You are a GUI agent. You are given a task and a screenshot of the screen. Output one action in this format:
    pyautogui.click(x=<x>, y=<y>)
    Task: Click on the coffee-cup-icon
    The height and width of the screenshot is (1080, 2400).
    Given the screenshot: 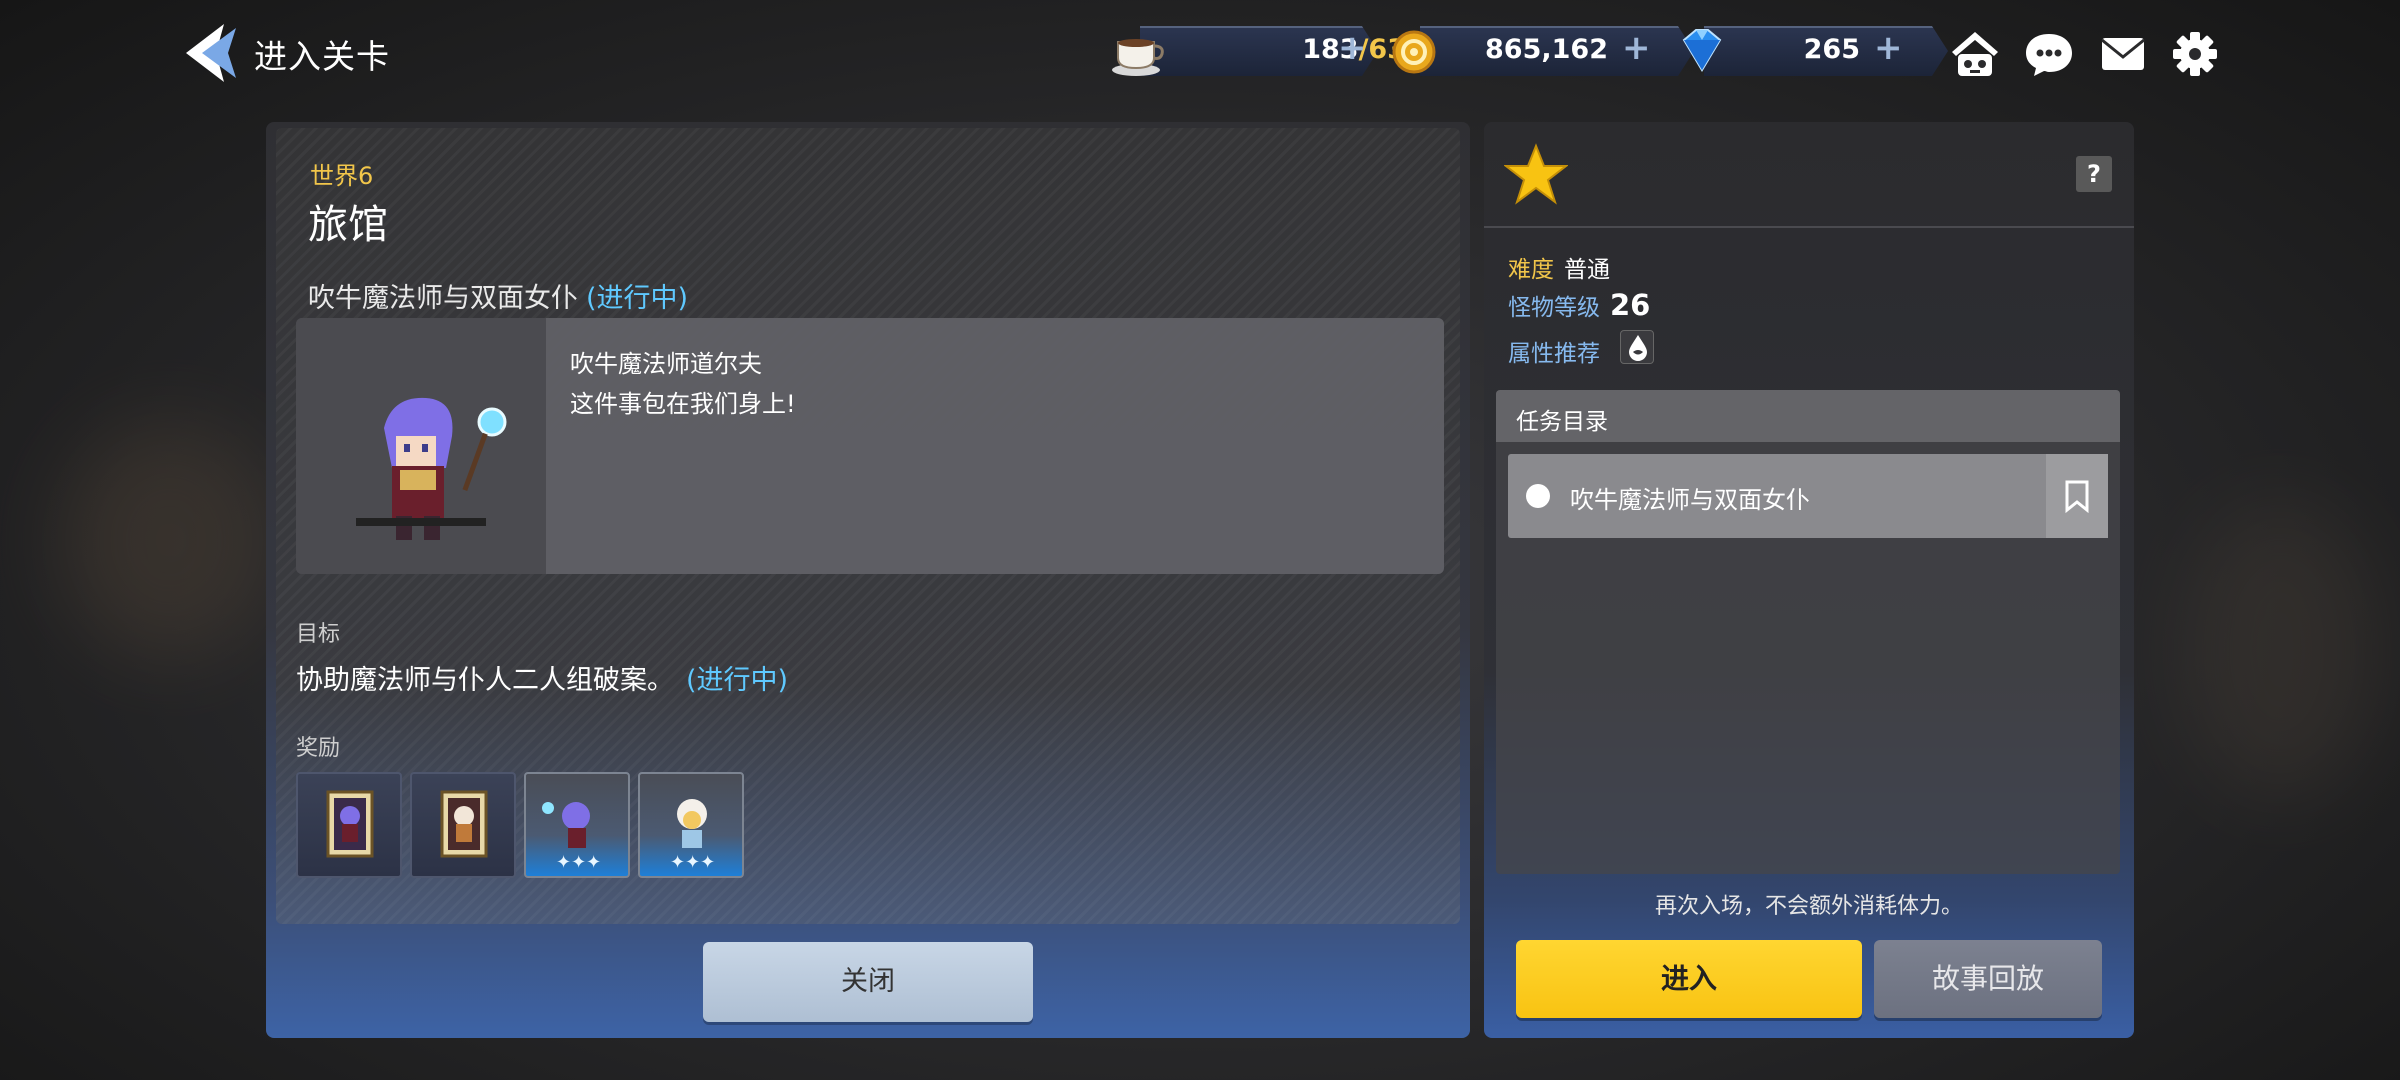 What is the action you would take?
    pyautogui.click(x=1138, y=51)
    